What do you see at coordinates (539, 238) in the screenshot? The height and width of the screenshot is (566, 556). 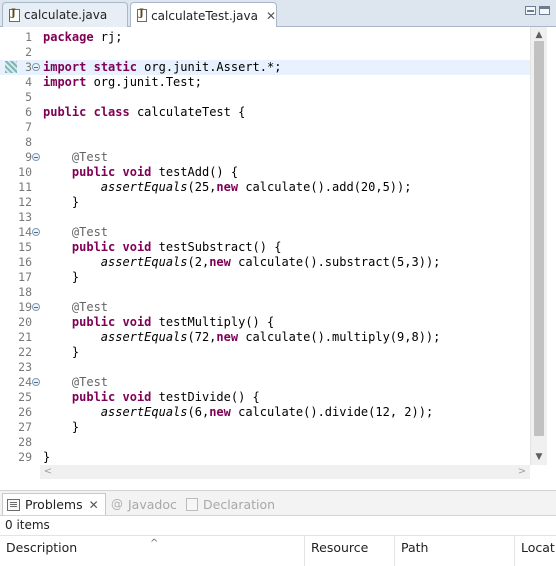 I see `scroll-thumb` at bounding box center [539, 238].